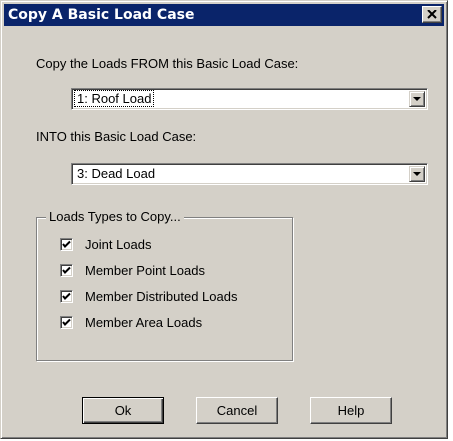 This screenshot has height=441, width=453. Describe the element at coordinates (101, 15) in the screenshot. I see `dialog-title: Copy A Basic Load Case` at that location.